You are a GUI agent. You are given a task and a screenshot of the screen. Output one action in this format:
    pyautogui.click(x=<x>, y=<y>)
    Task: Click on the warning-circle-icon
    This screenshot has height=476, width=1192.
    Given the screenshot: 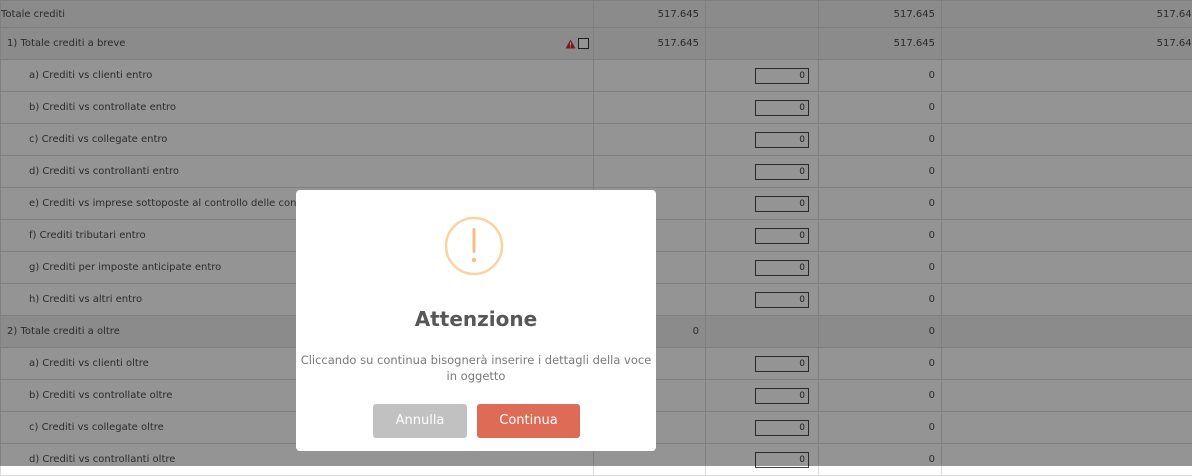 What is the action you would take?
    pyautogui.click(x=474, y=246)
    